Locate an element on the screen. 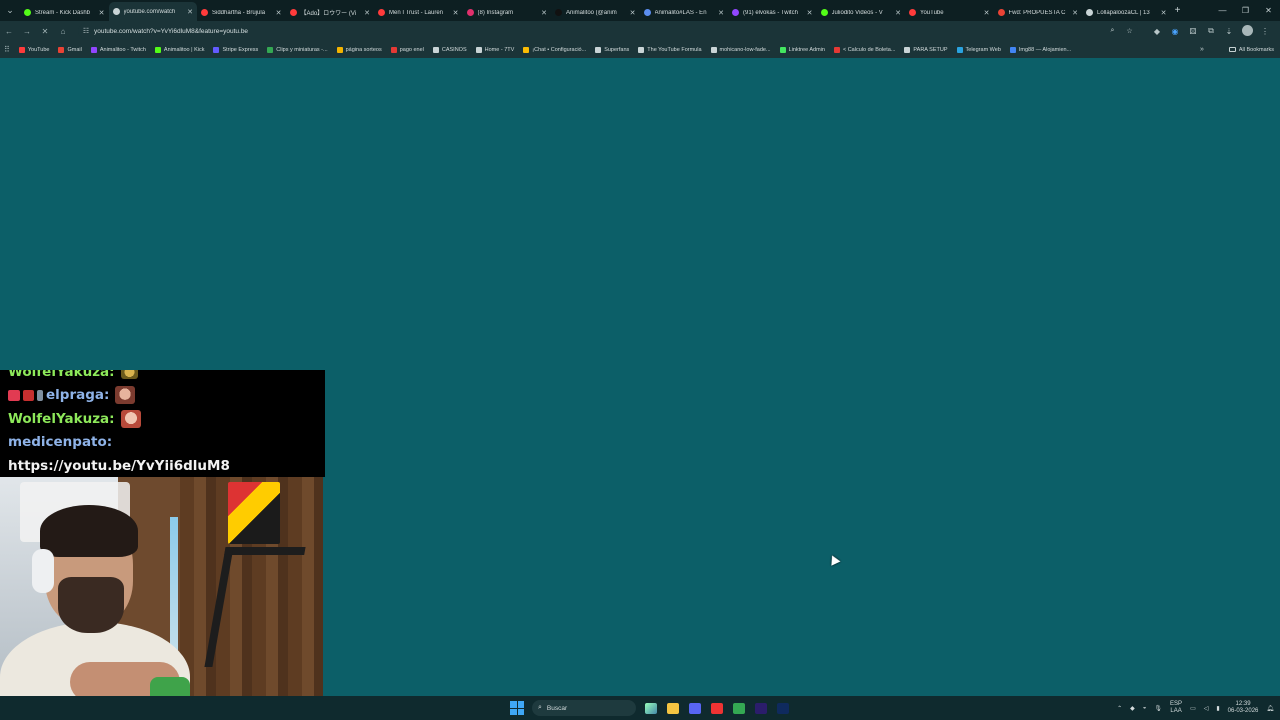  clock: 12:39 06-03-2026 is located at coordinates (1243, 708).